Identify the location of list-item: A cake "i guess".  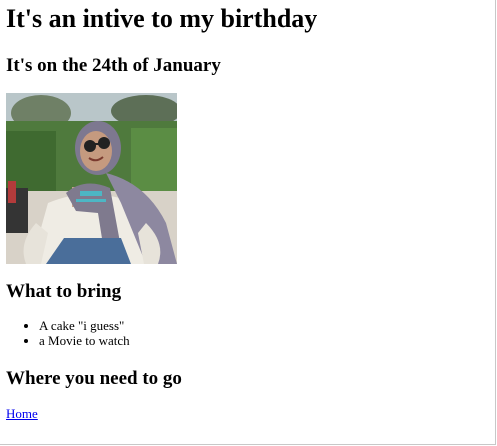
(264, 325).